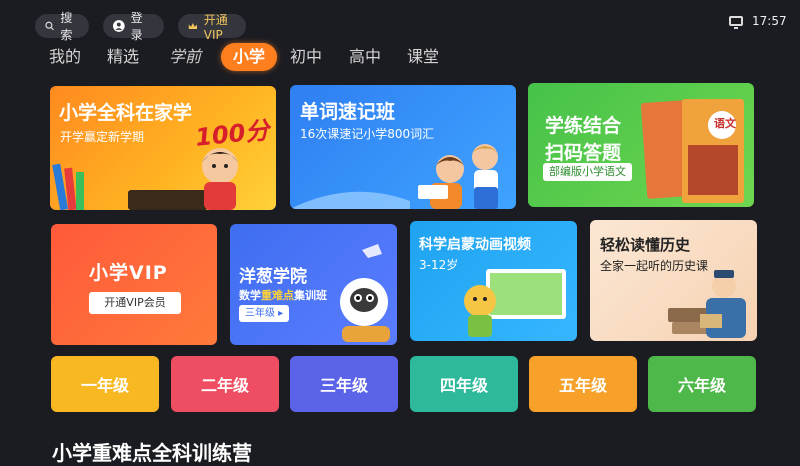  I want to click on subtitle-highlight: 重难点, so click(277, 295).